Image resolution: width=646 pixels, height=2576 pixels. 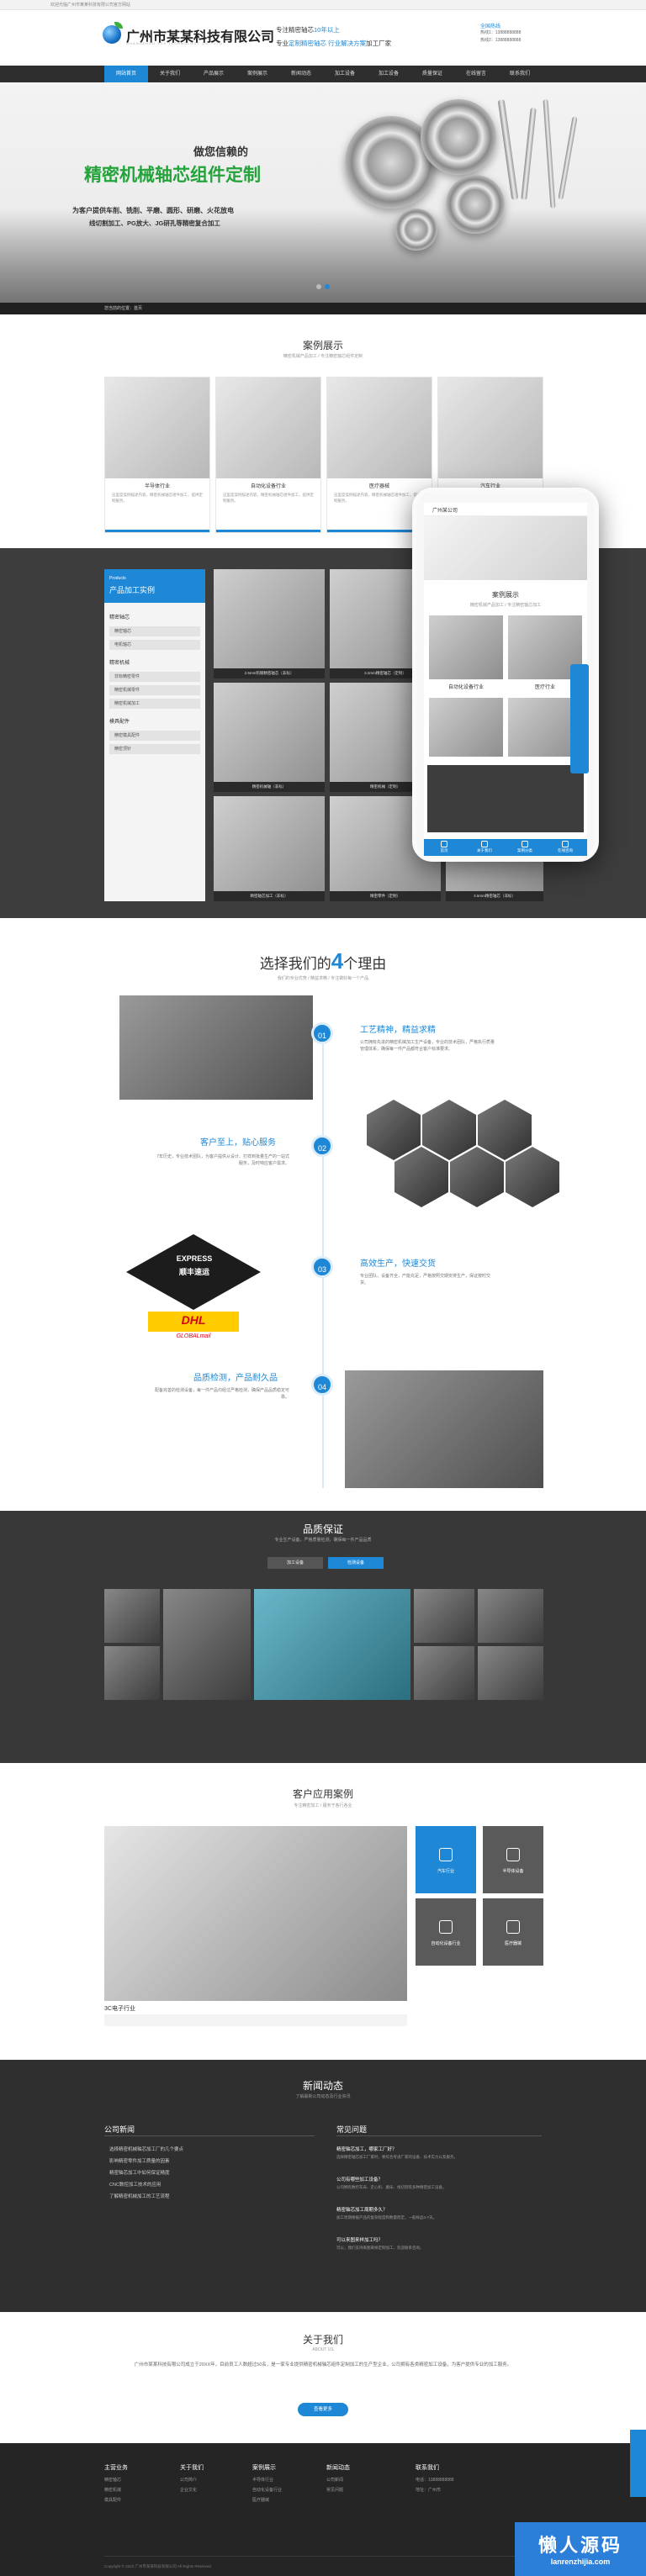 What do you see at coordinates (126, 74) in the screenshot?
I see `nav-item: 网站首页` at bounding box center [126, 74].